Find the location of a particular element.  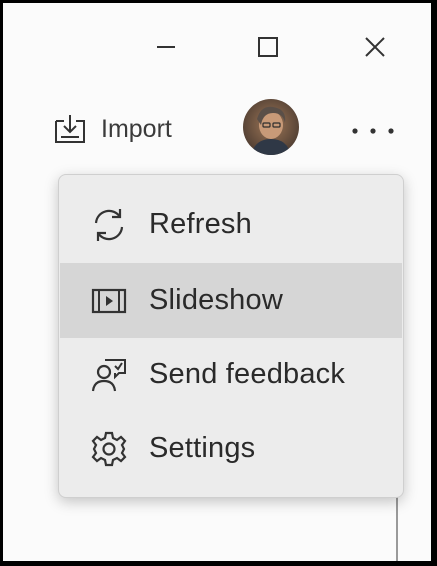

more-horizontal-icon is located at coordinates (373, 131).